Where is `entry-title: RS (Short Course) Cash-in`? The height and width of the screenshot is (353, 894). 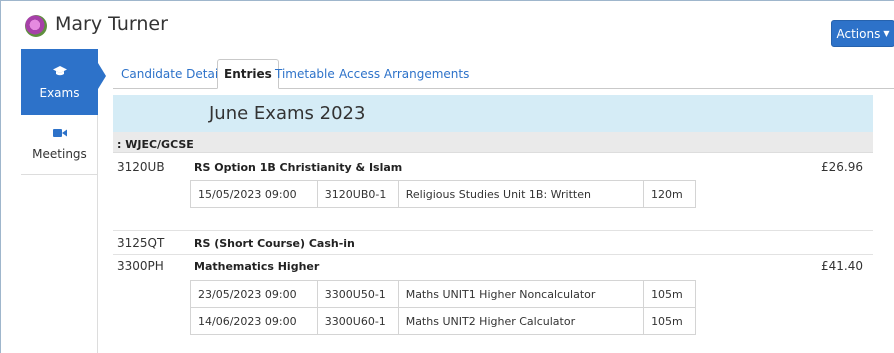 entry-title: RS (Short Course) Cash-in is located at coordinates (274, 243).